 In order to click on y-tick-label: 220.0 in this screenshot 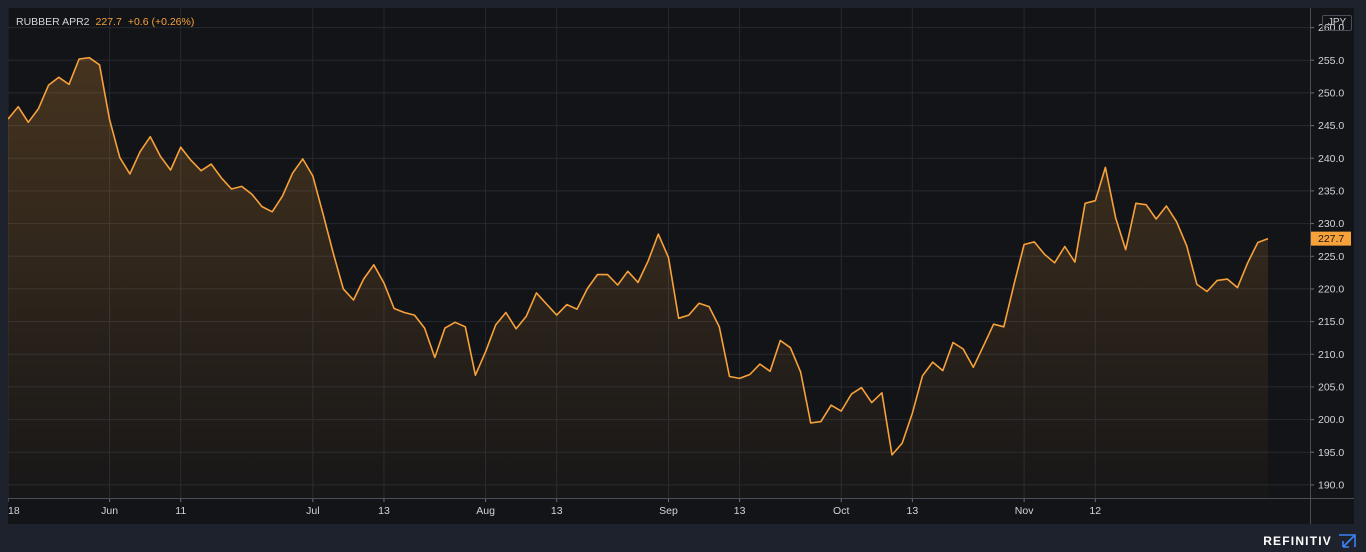, I will do `click(1331, 289)`.